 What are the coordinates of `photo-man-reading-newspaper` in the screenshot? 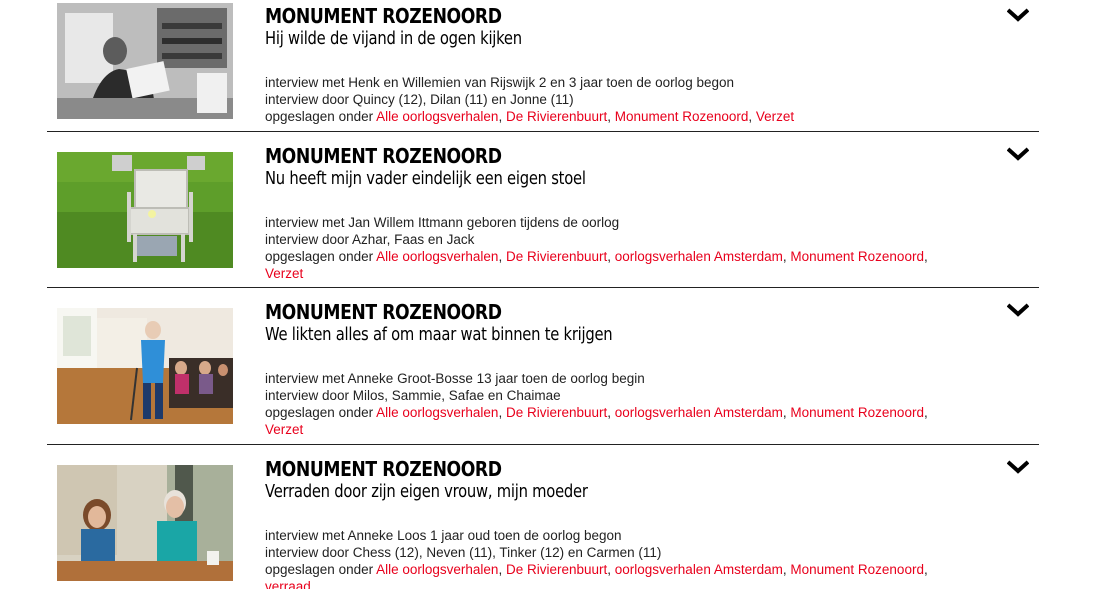 It's located at (145, 61).